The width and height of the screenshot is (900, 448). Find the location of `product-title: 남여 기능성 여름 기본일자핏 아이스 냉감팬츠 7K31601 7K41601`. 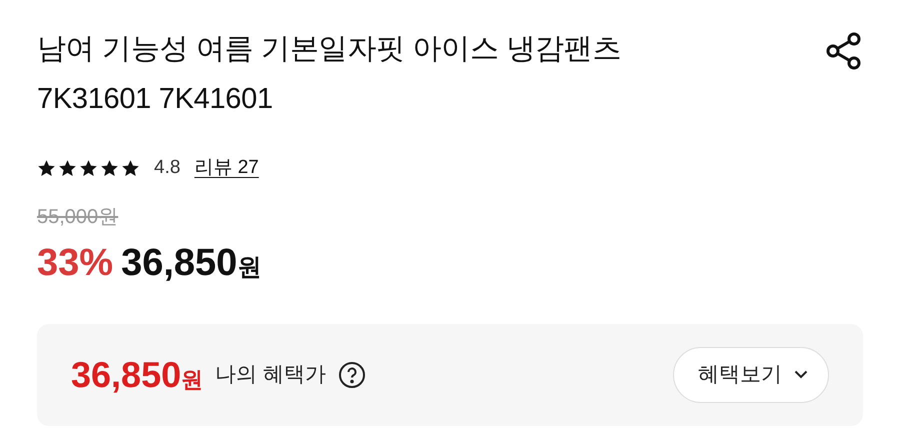

product-title: 남여 기능성 여름 기본일자핏 아이스 냉감팬츠 7K31601 7K41601 is located at coordinates (329, 74).